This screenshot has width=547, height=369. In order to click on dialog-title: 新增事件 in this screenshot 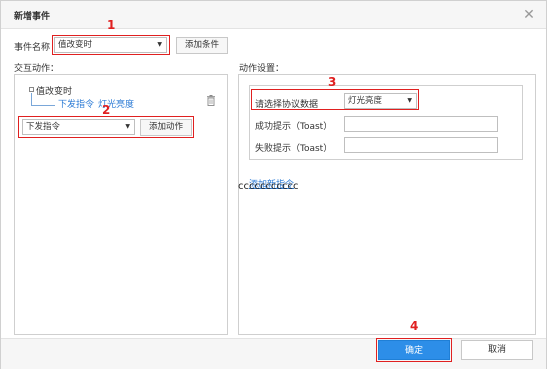, I will do `click(32, 17)`.